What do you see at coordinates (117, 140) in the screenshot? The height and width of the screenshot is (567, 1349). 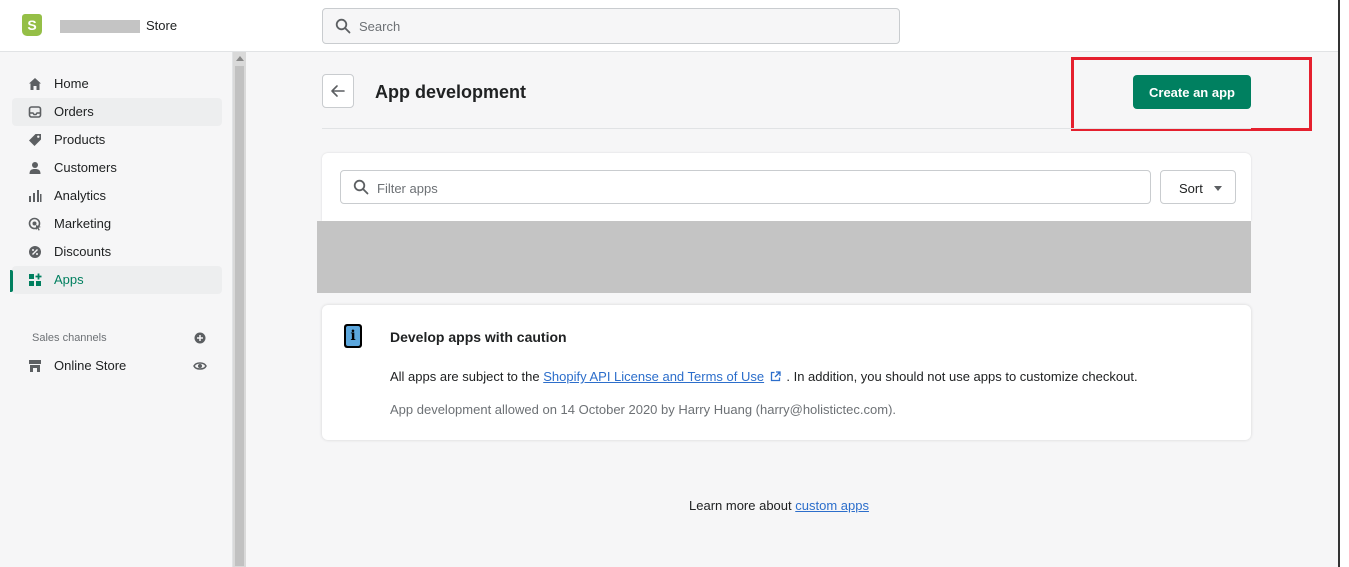 I see `sidebar-item-products: Products` at bounding box center [117, 140].